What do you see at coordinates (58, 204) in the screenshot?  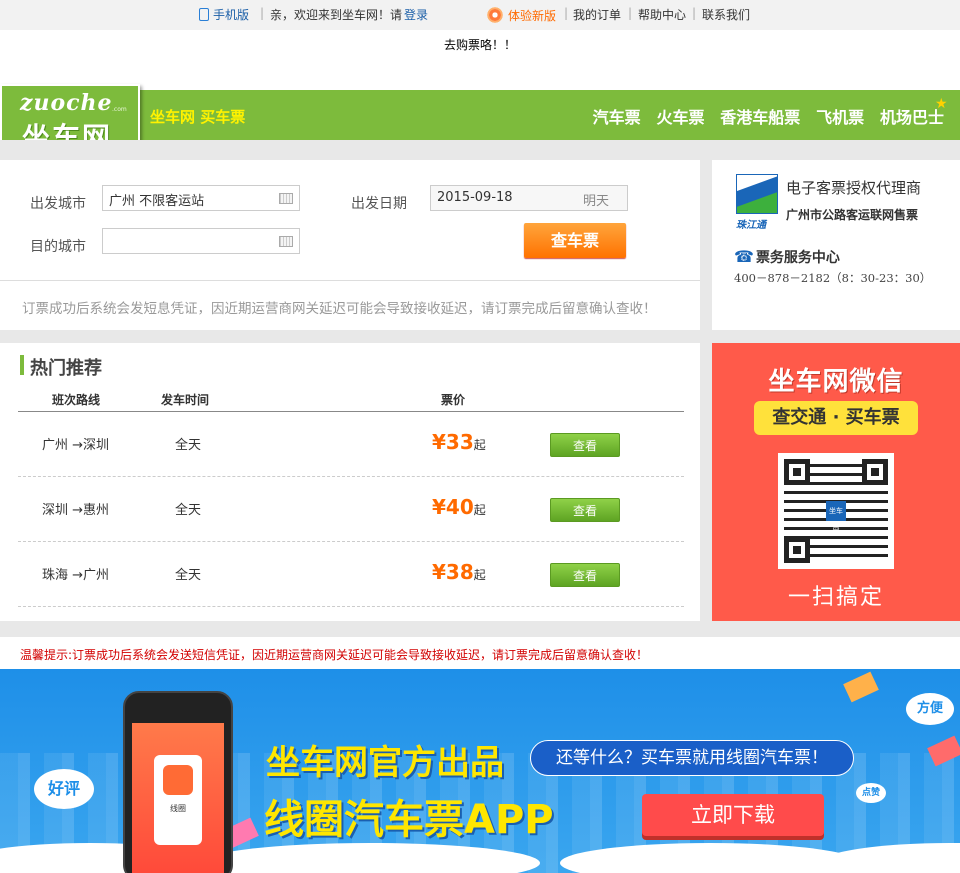 I see `from-city-label: 出发城市` at bounding box center [58, 204].